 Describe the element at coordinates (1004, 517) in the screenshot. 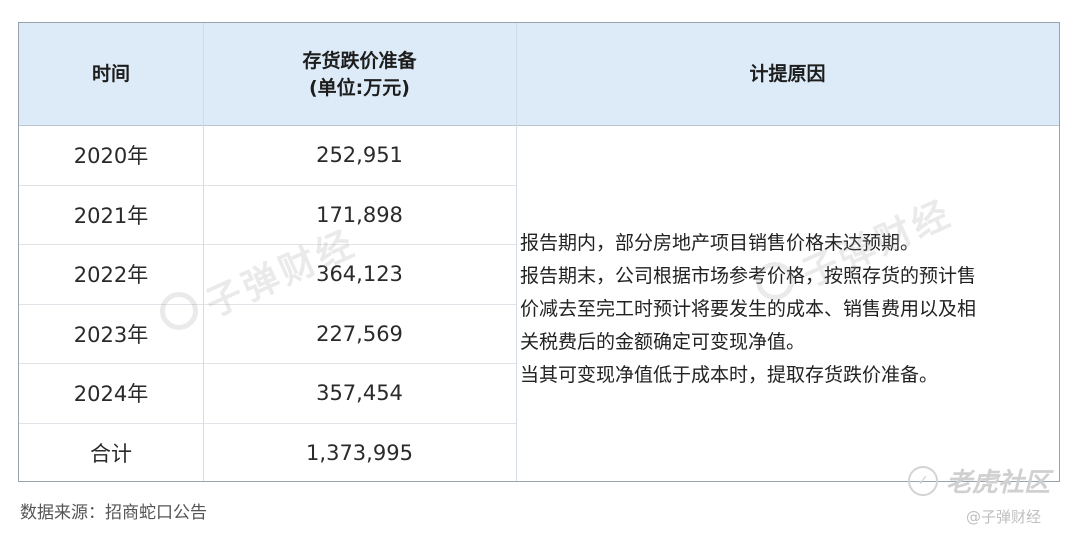

I see `author-credit: @子弹财经` at that location.